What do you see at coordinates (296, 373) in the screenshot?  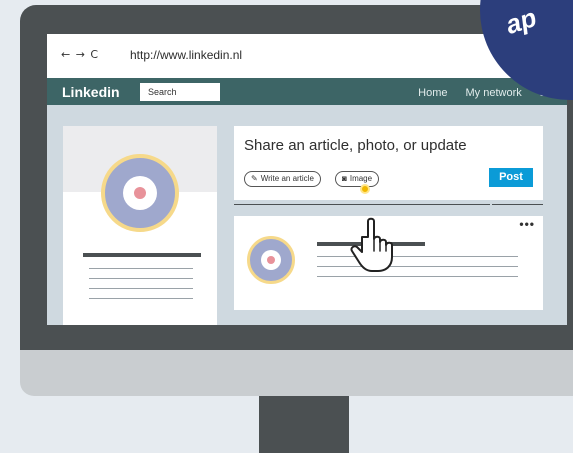 I see `monitor-chin` at bounding box center [296, 373].